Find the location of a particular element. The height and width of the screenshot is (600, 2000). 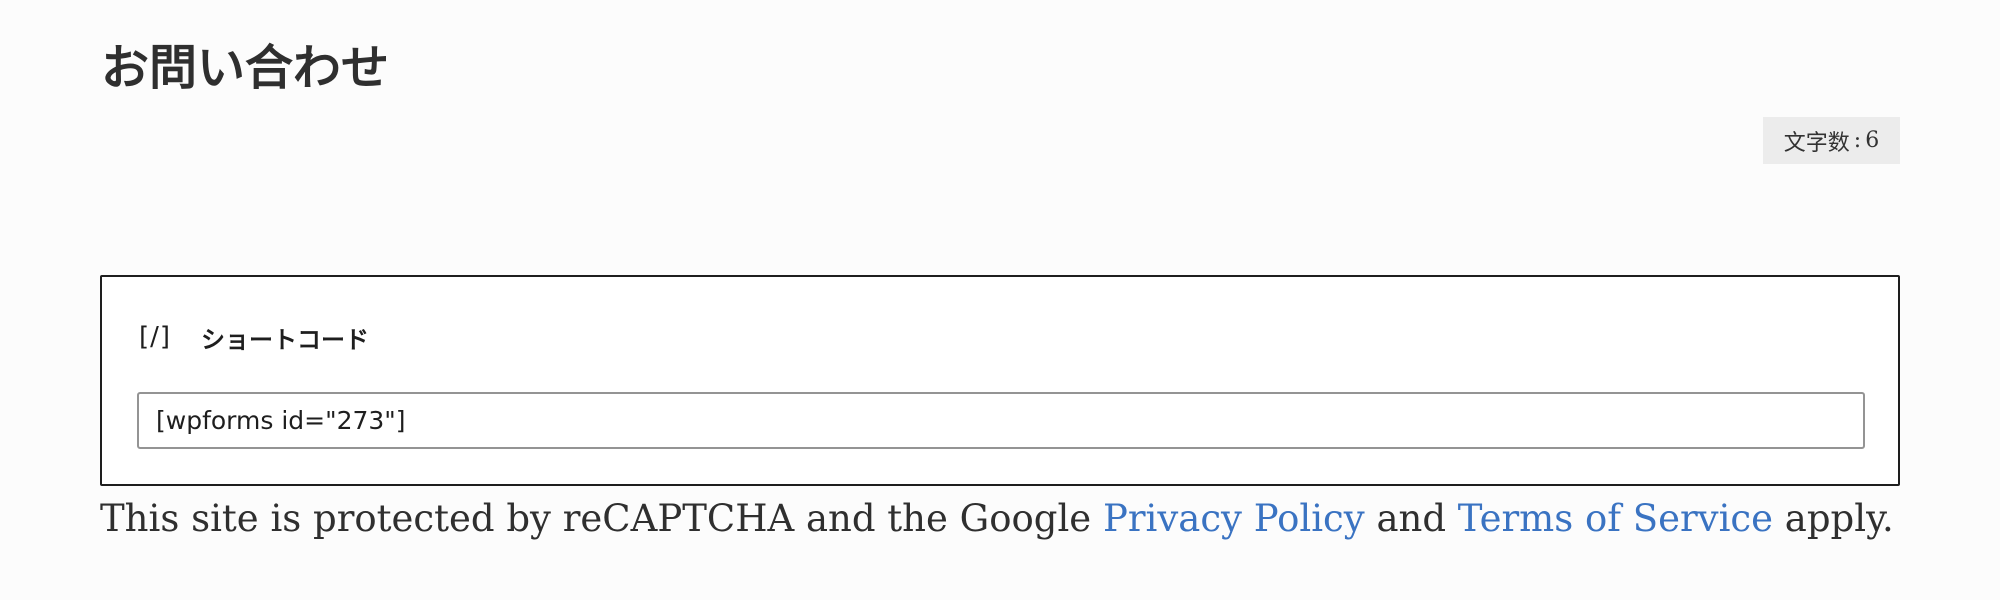

page-title: お問い合わせ is located at coordinates (245, 68).